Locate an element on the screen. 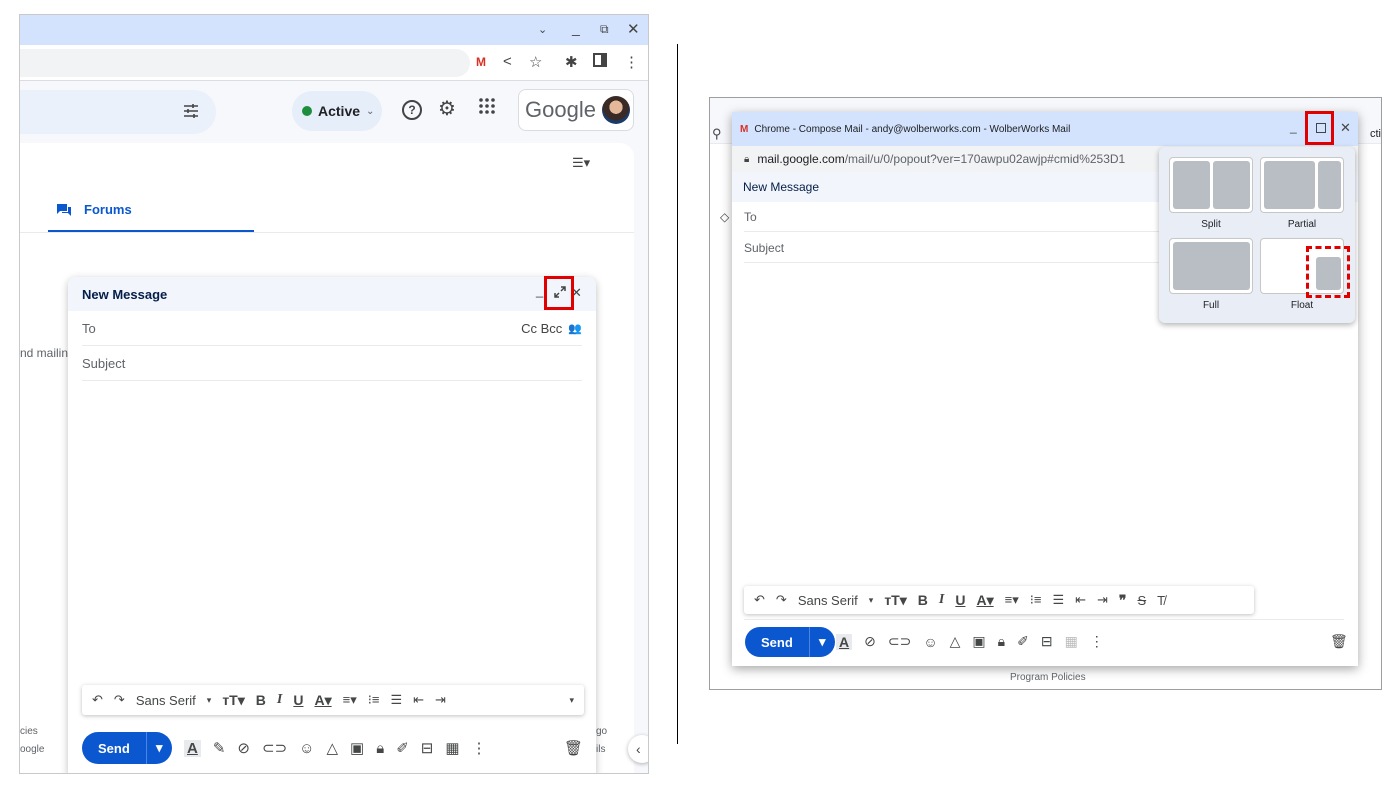 Image resolution: width=1400 pixels, height=788 pixels. add-recipients-icon: 👥 is located at coordinates (575, 328).